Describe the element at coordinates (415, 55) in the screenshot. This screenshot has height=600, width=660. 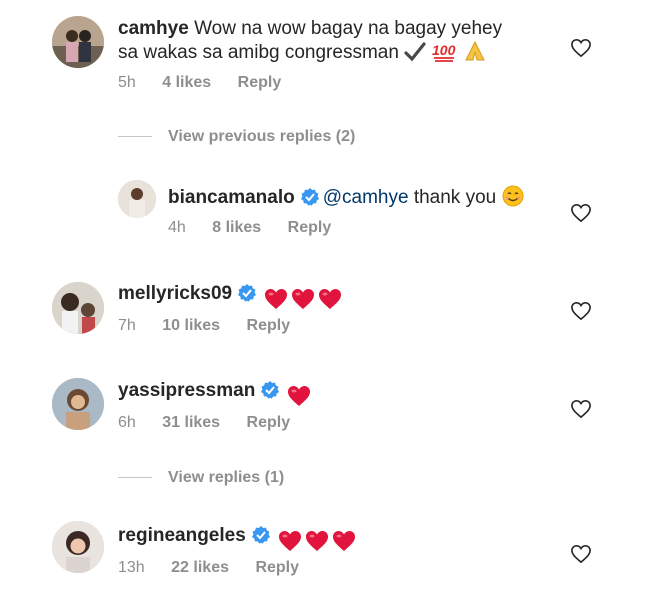
I see `check-emoji-icon` at that location.